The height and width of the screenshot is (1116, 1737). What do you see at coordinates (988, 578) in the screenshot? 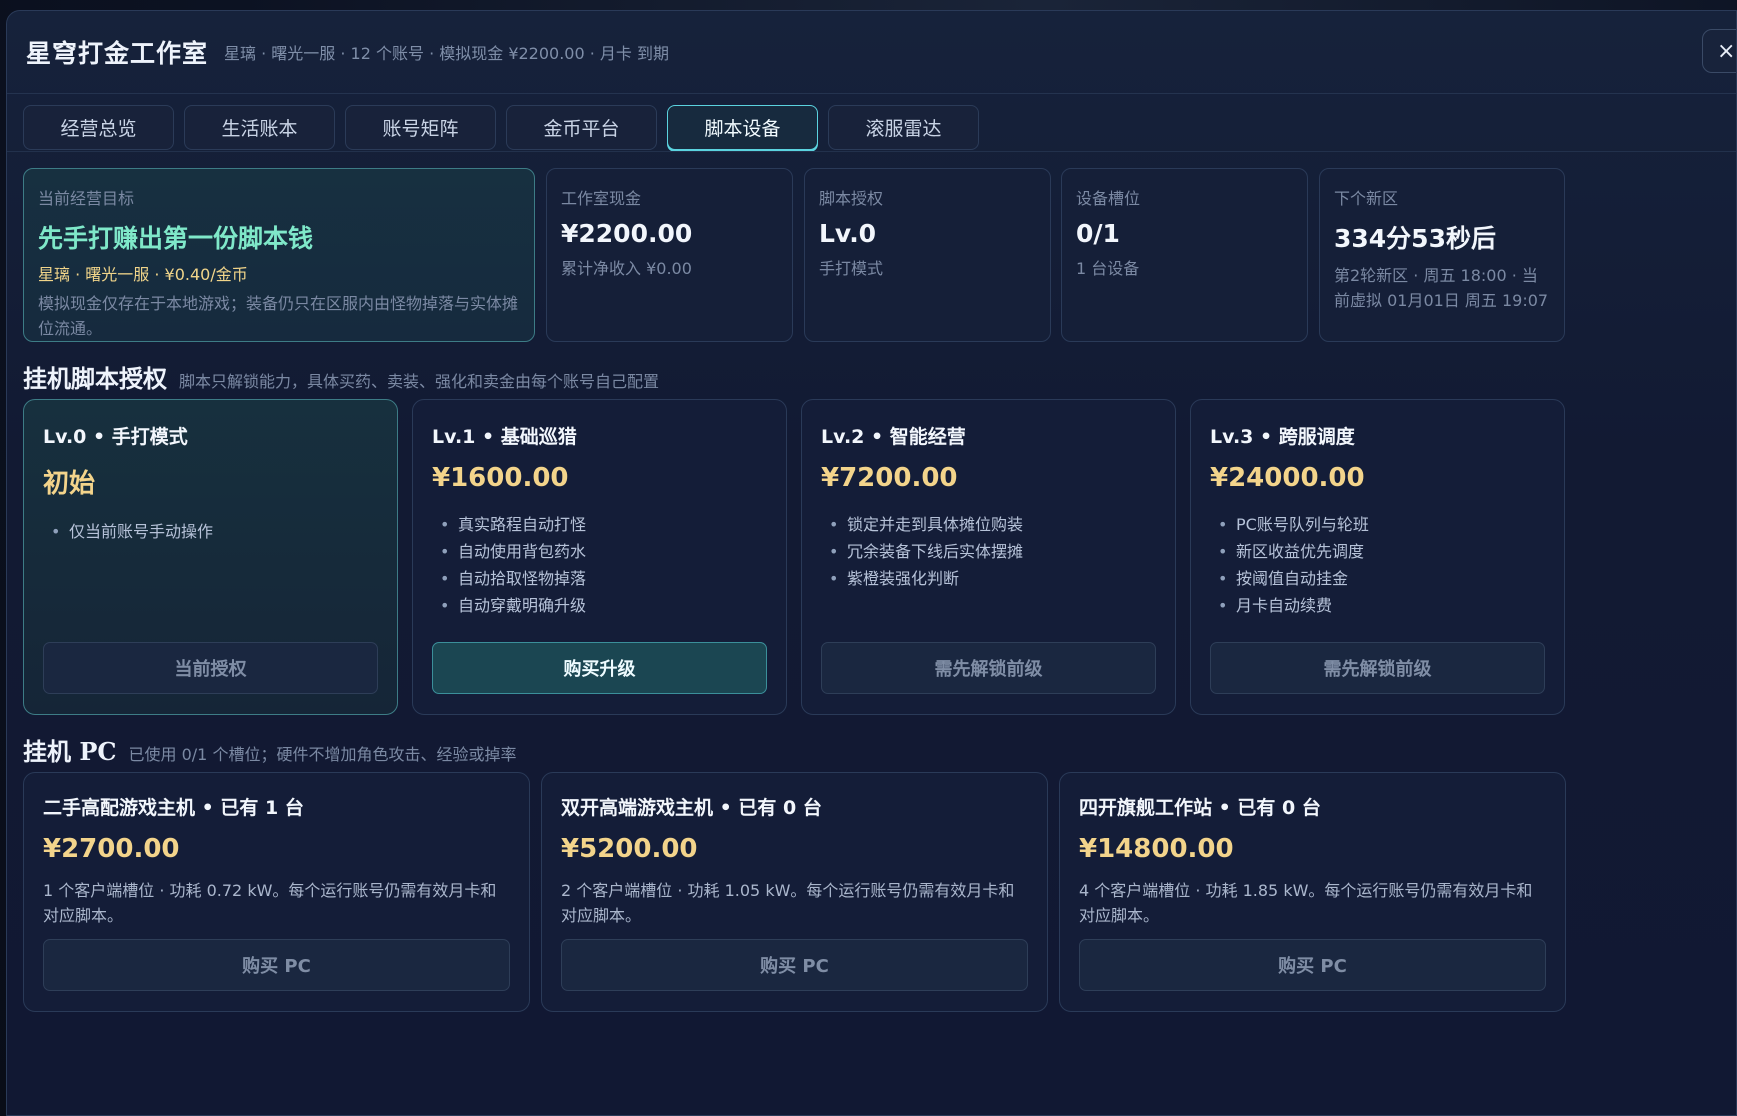
I see `list-item: 紫橙装强化判断` at bounding box center [988, 578].